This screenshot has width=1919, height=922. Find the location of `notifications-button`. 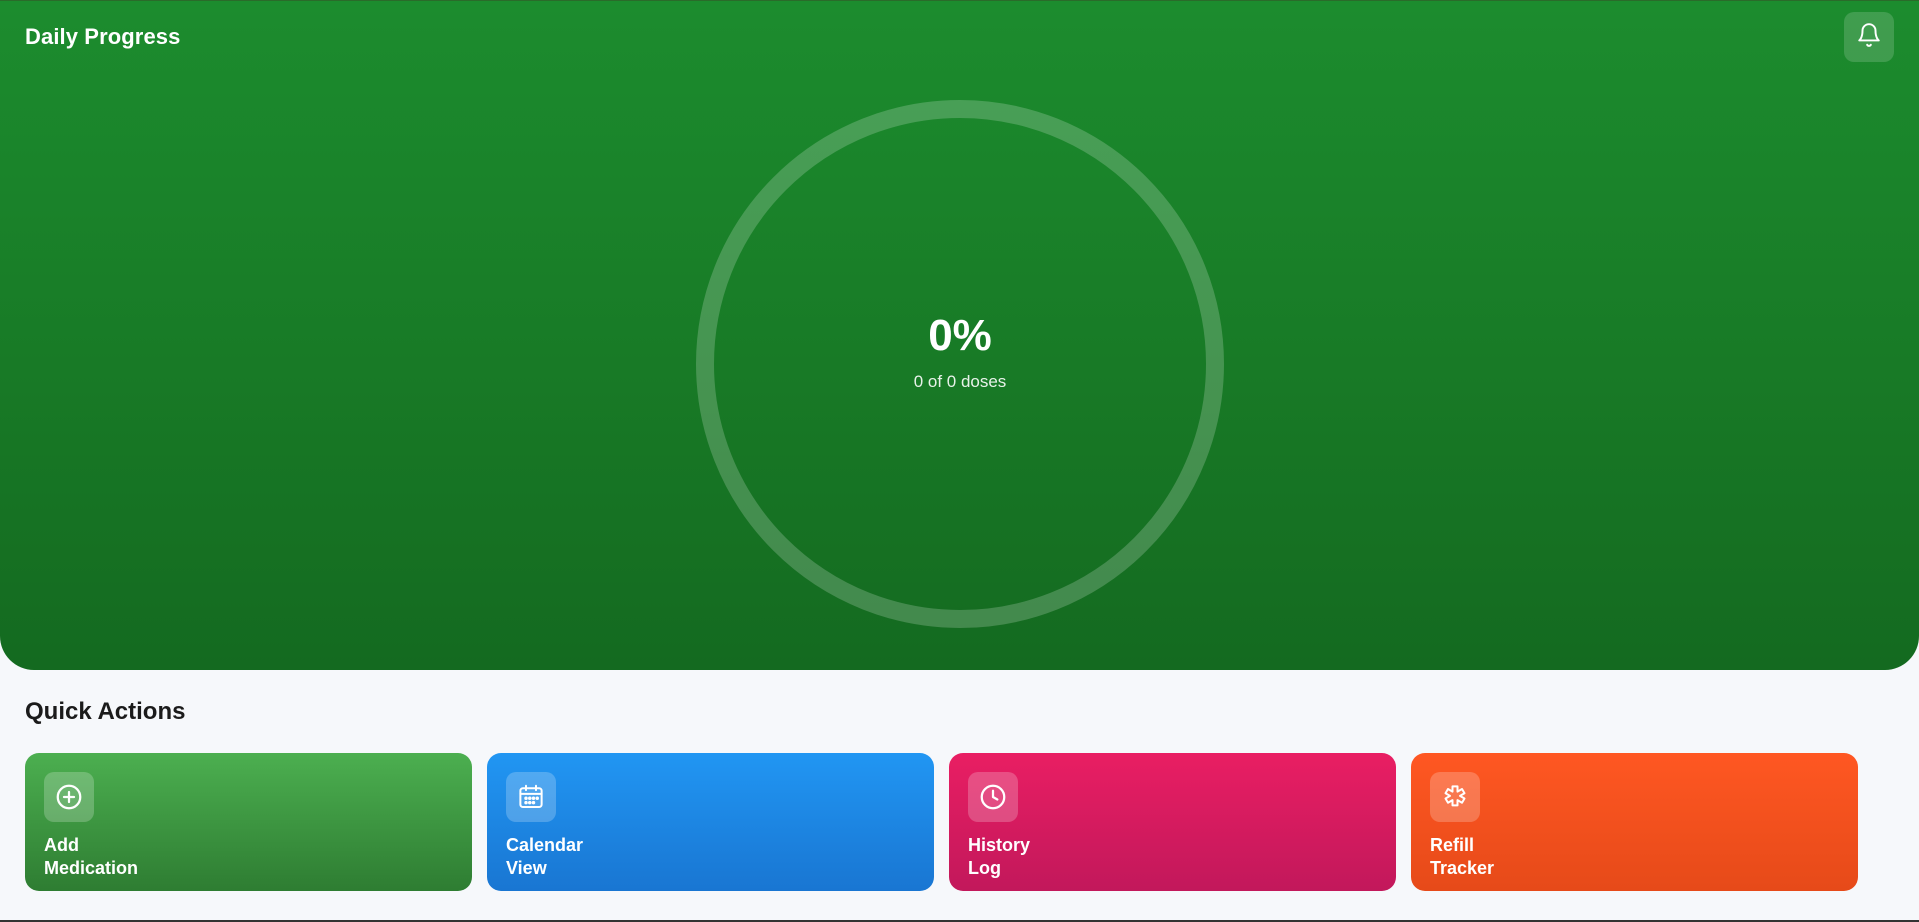

notifications-button is located at coordinates (1869, 37).